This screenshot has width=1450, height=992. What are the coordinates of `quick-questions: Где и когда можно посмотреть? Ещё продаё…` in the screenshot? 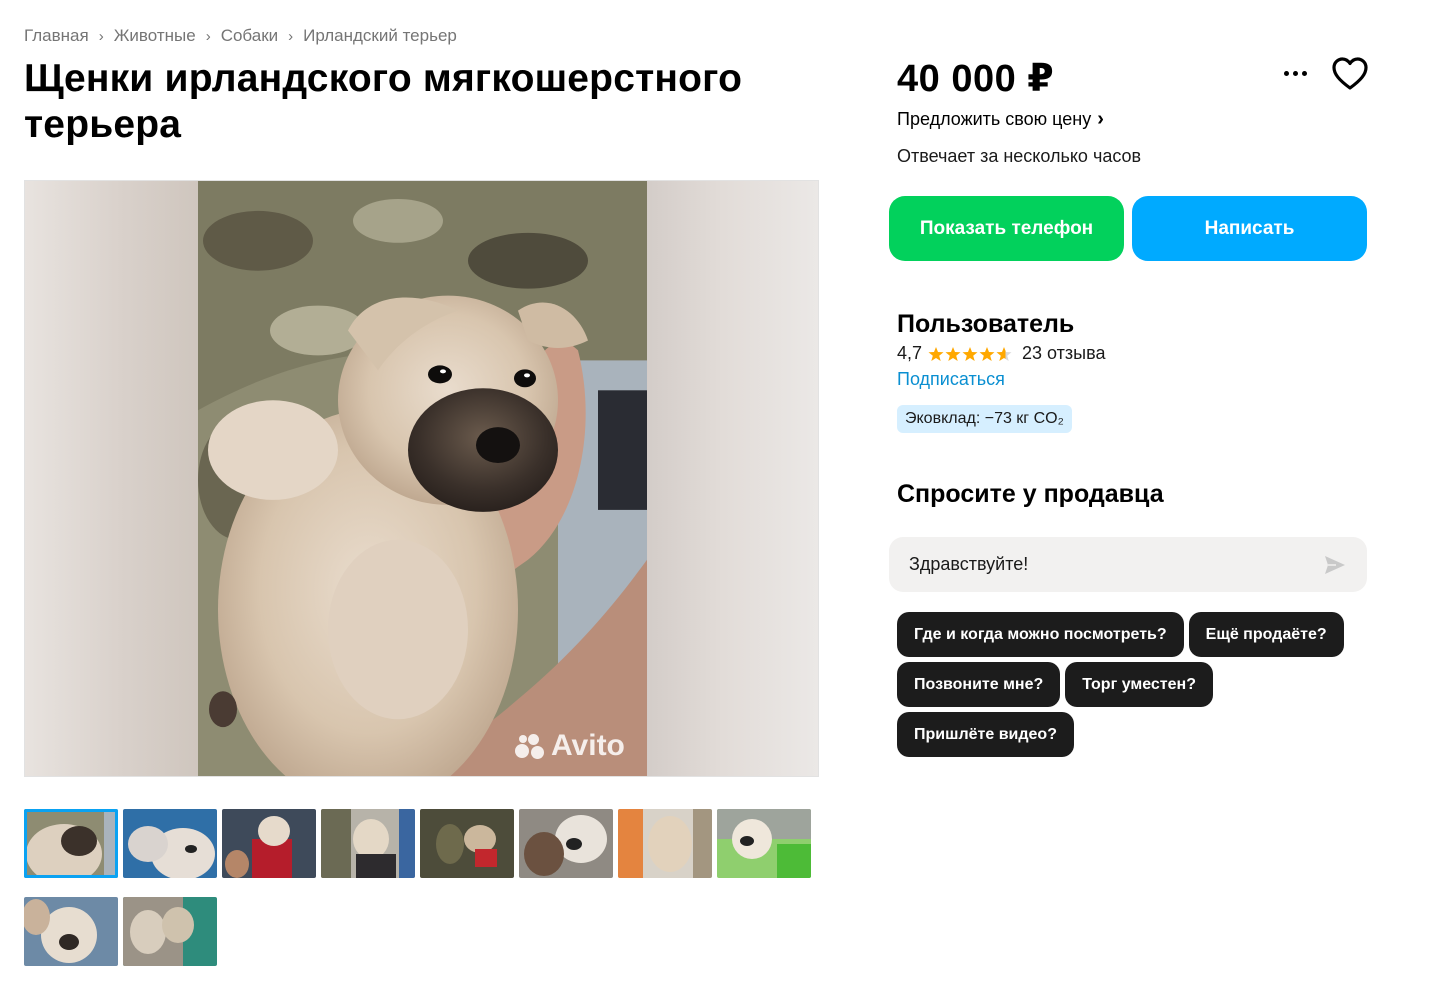 It's located at (1132, 684).